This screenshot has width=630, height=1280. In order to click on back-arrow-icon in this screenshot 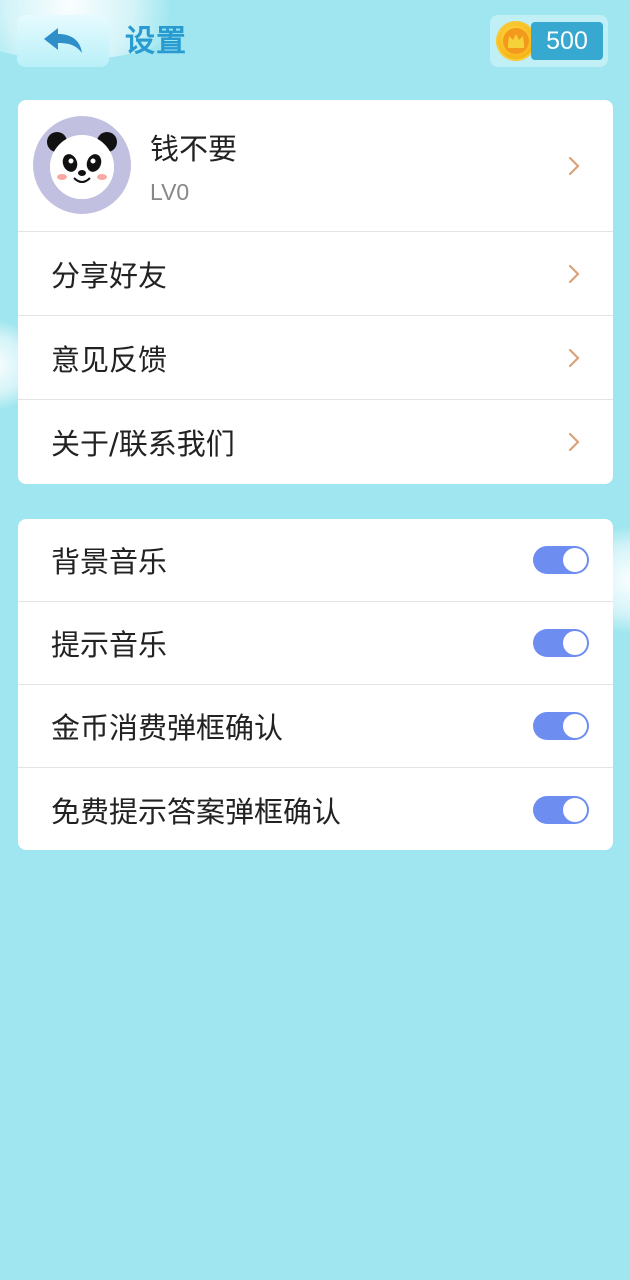, I will do `click(63, 40)`.